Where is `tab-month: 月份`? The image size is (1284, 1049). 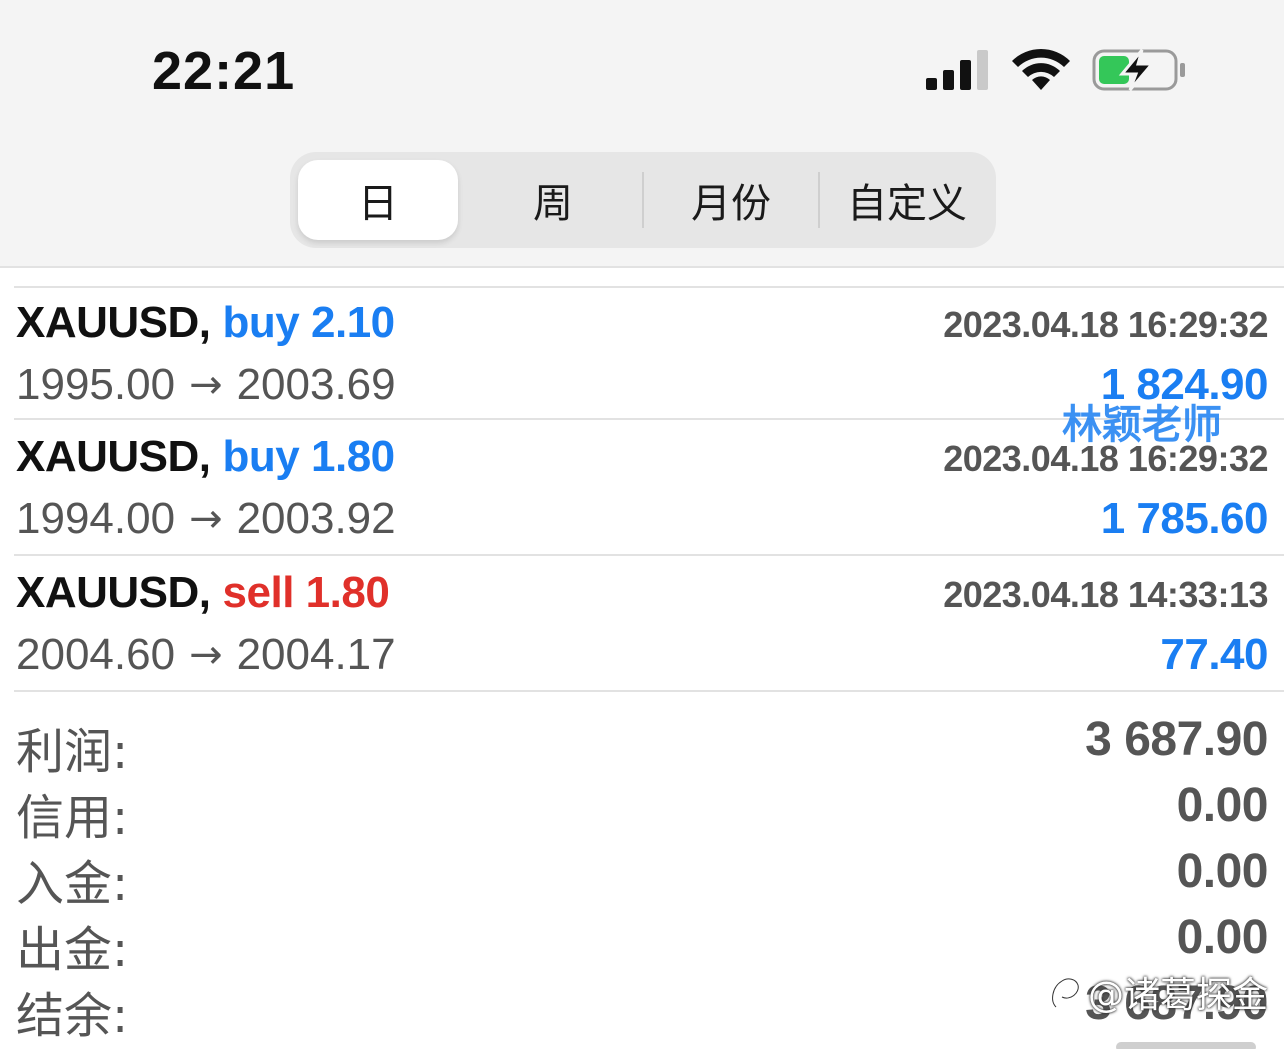
tab-month: 月份 is located at coordinates (731, 200).